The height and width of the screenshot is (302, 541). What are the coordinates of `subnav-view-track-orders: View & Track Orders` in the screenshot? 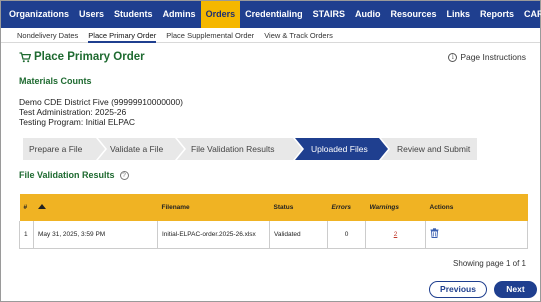 It's located at (298, 35).